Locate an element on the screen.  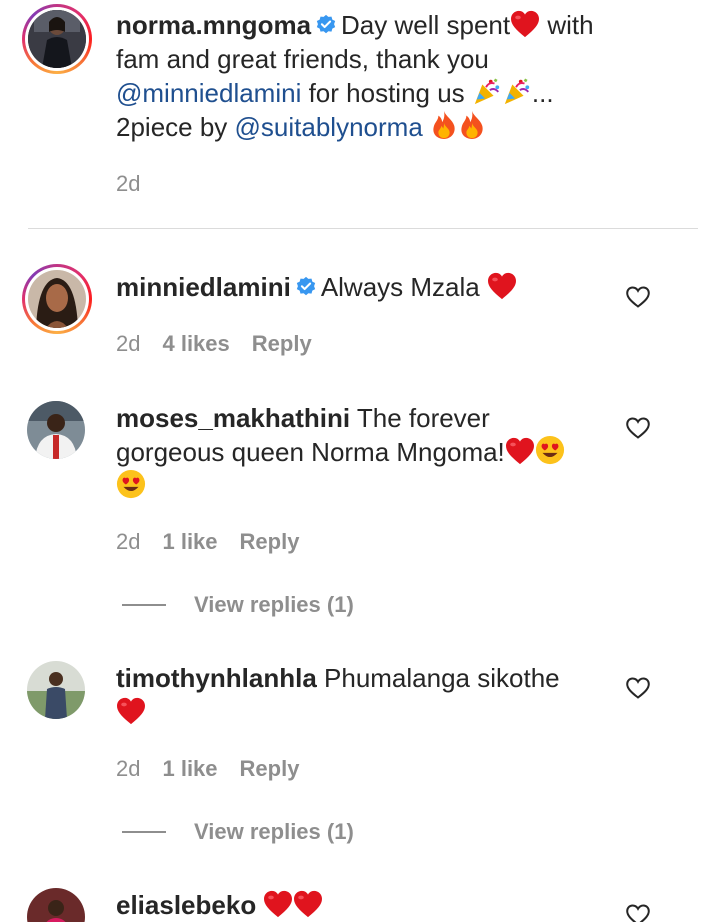
avatar-minniedlamini is located at coordinates (57, 299).